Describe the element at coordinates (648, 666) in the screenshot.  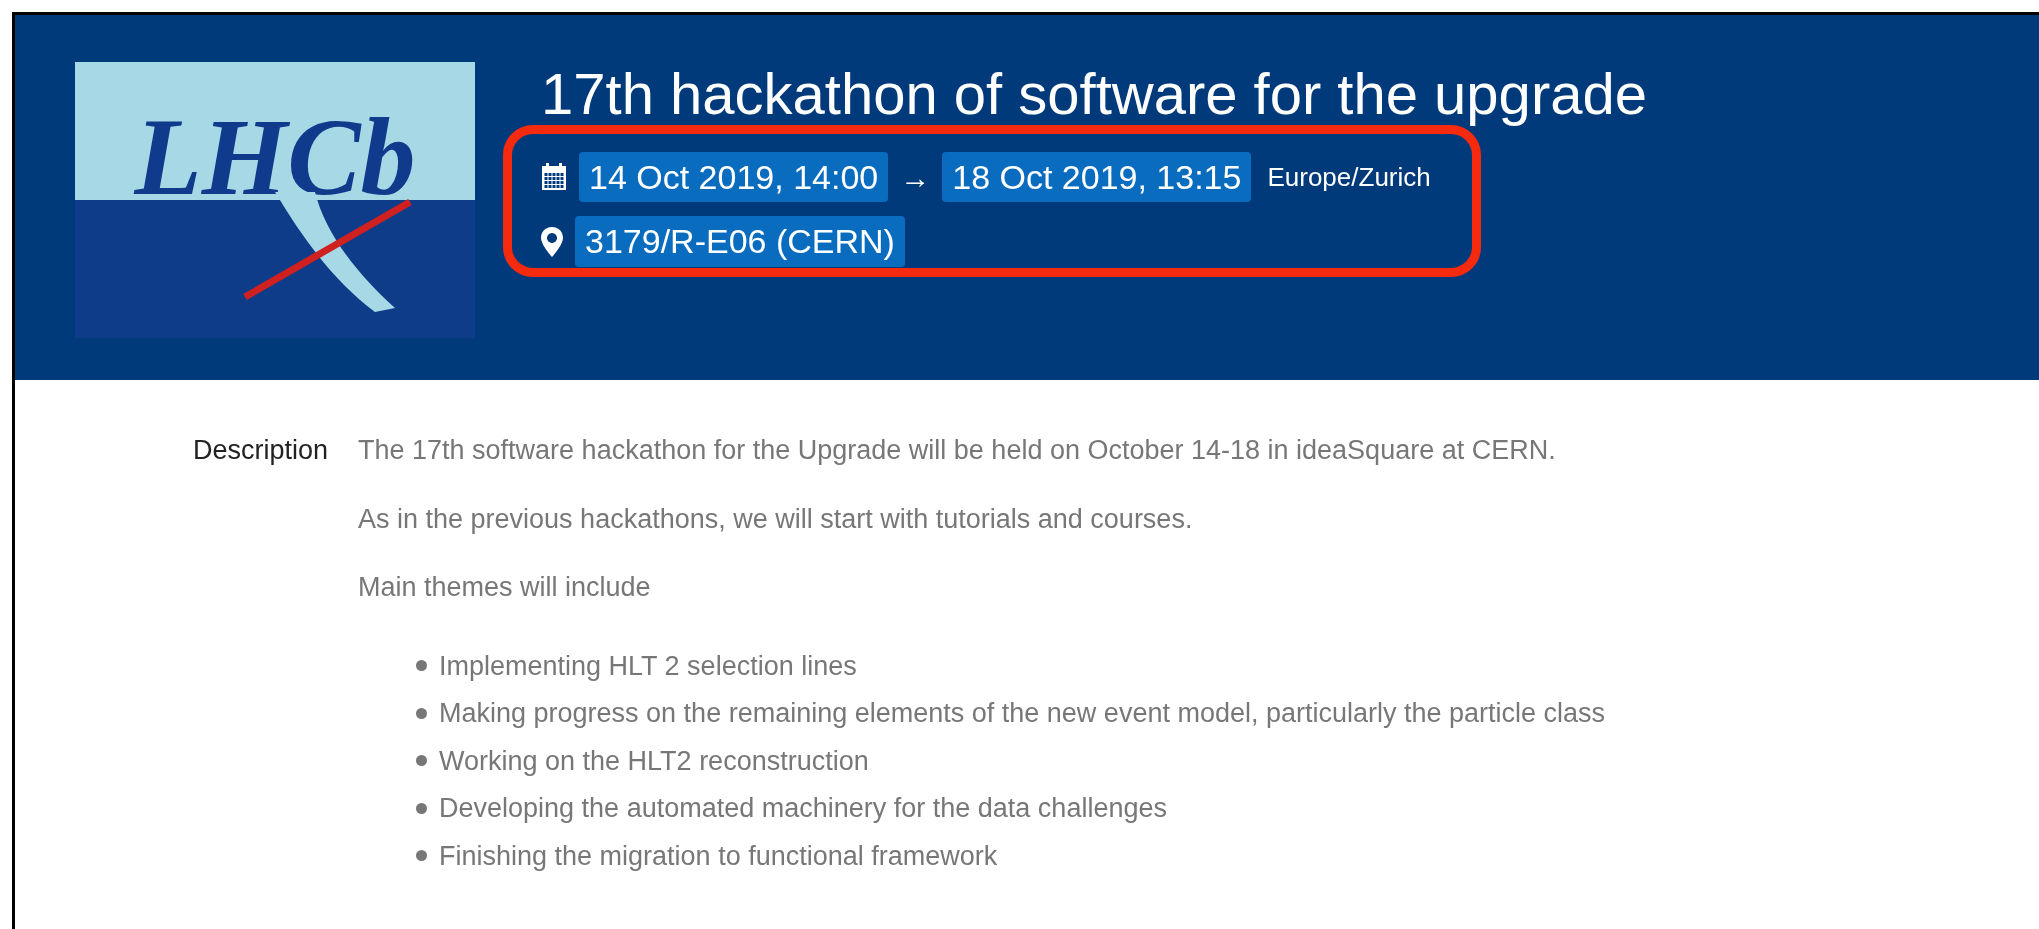
I see `theme-item: Implementing HLT 2 selection lines` at that location.